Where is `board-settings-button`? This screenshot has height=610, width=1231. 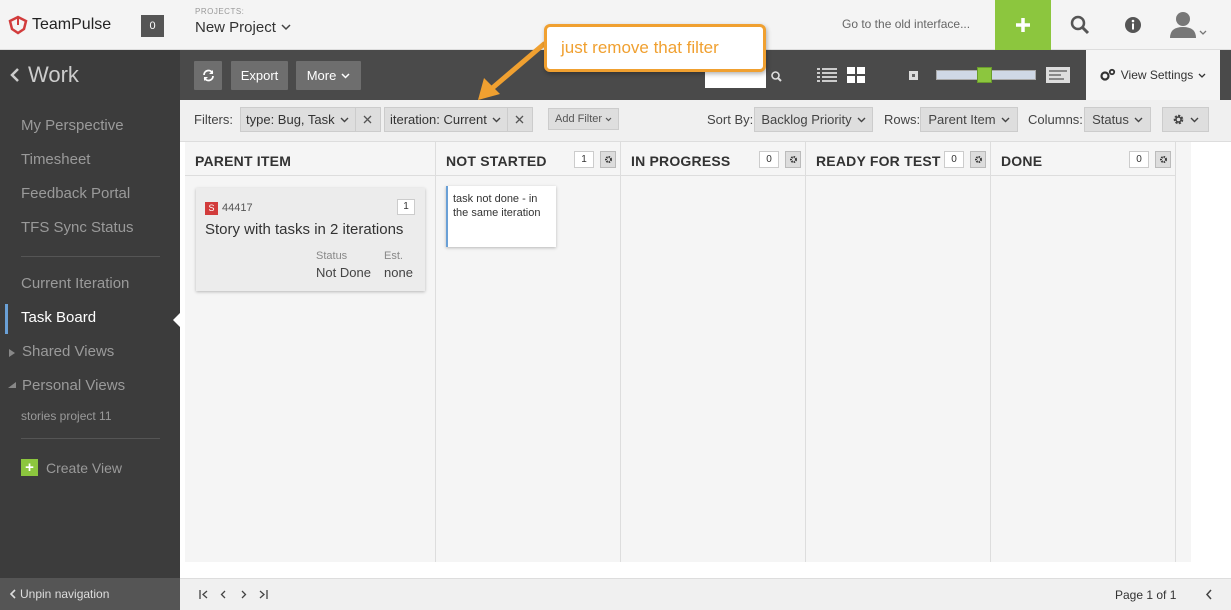 board-settings-button is located at coordinates (1185, 119).